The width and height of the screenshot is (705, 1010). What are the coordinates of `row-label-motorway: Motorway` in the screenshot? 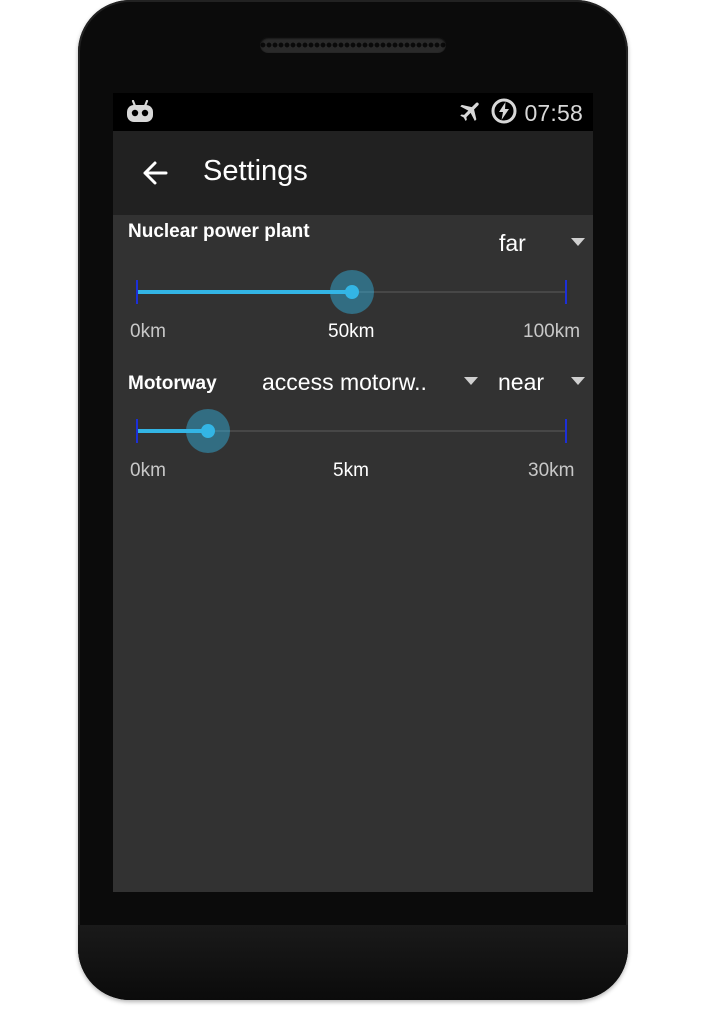 It's located at (172, 383).